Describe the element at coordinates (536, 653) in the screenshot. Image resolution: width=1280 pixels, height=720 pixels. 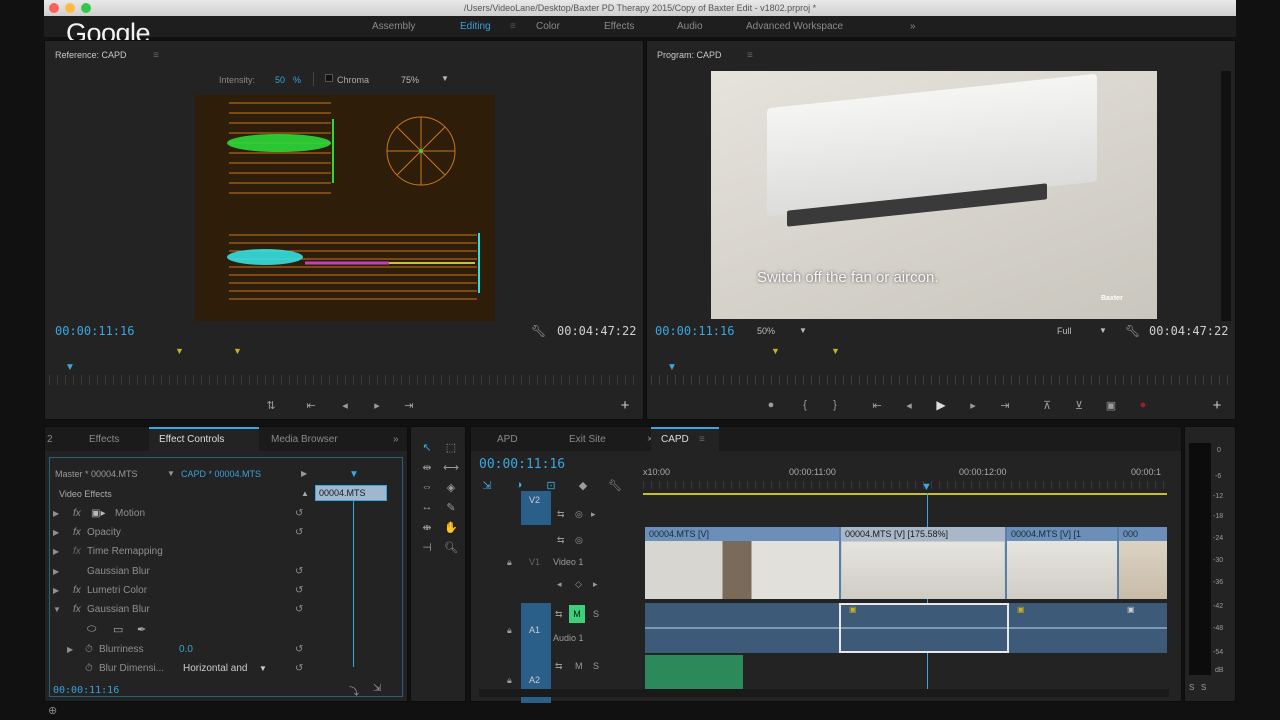
I see `track-a1-target` at that location.